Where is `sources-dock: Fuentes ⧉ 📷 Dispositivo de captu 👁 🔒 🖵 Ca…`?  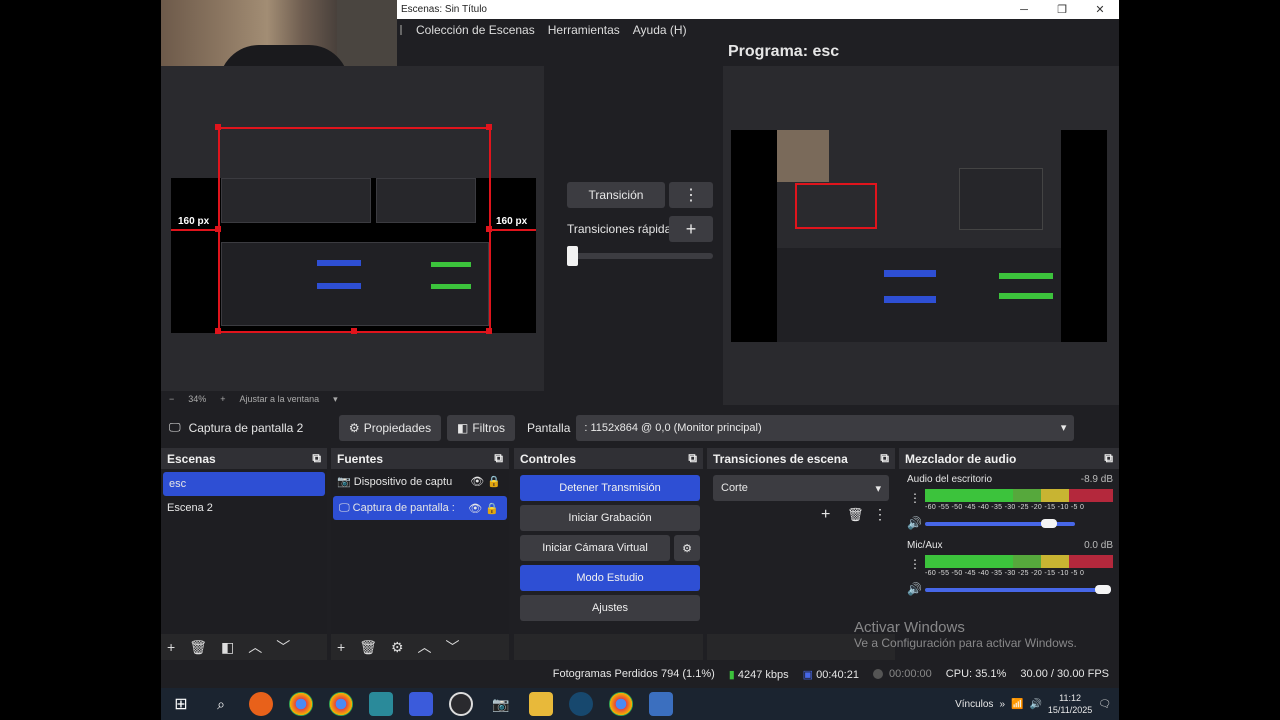 sources-dock: Fuentes ⧉ 📷 Dispositivo de captu 👁 🔒 🖵 Ca… is located at coordinates (420, 554).